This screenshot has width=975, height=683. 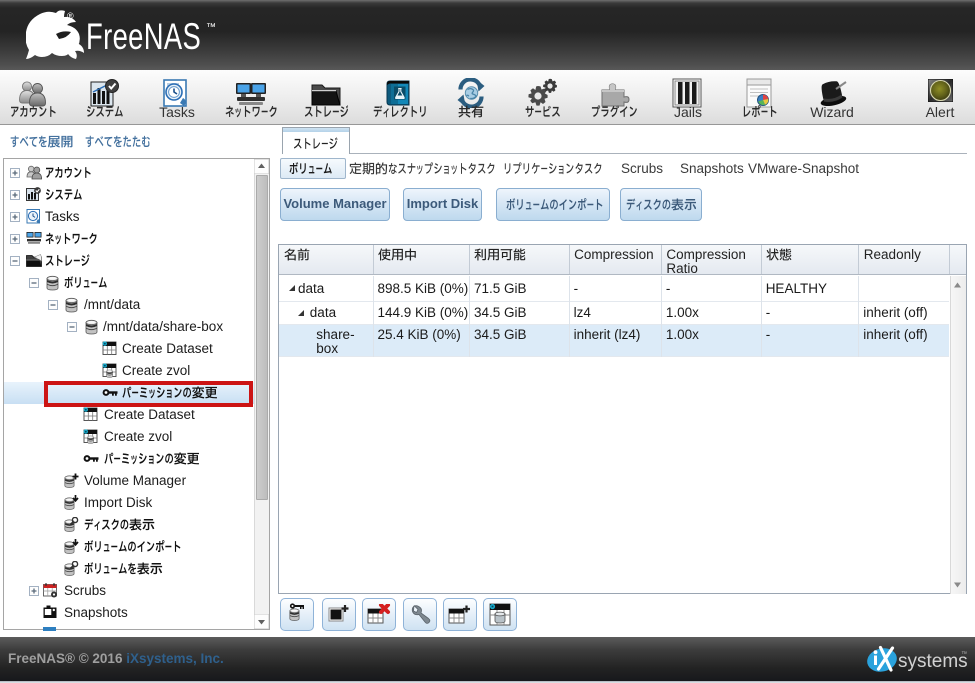 What do you see at coordinates (932, 661) in the screenshot?
I see `svg-text: systems` at bounding box center [932, 661].